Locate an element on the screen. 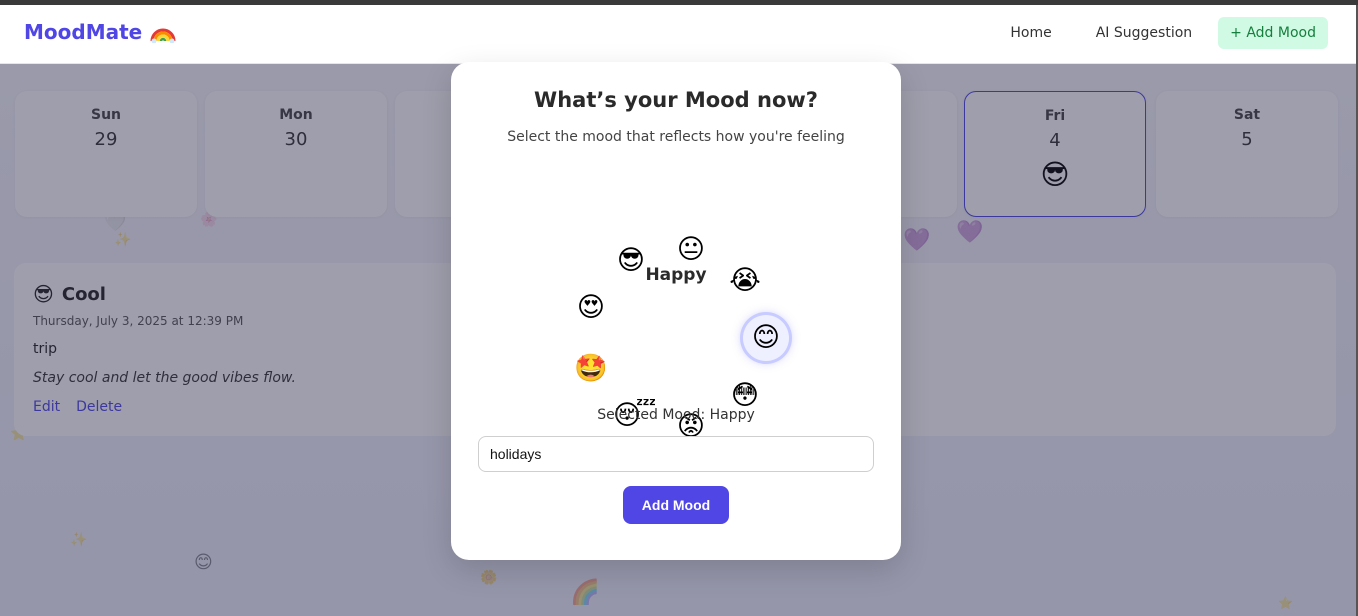 Image resolution: width=1358 pixels, height=616 pixels. heart-eyes-face-icon: 😍 is located at coordinates (591, 308).